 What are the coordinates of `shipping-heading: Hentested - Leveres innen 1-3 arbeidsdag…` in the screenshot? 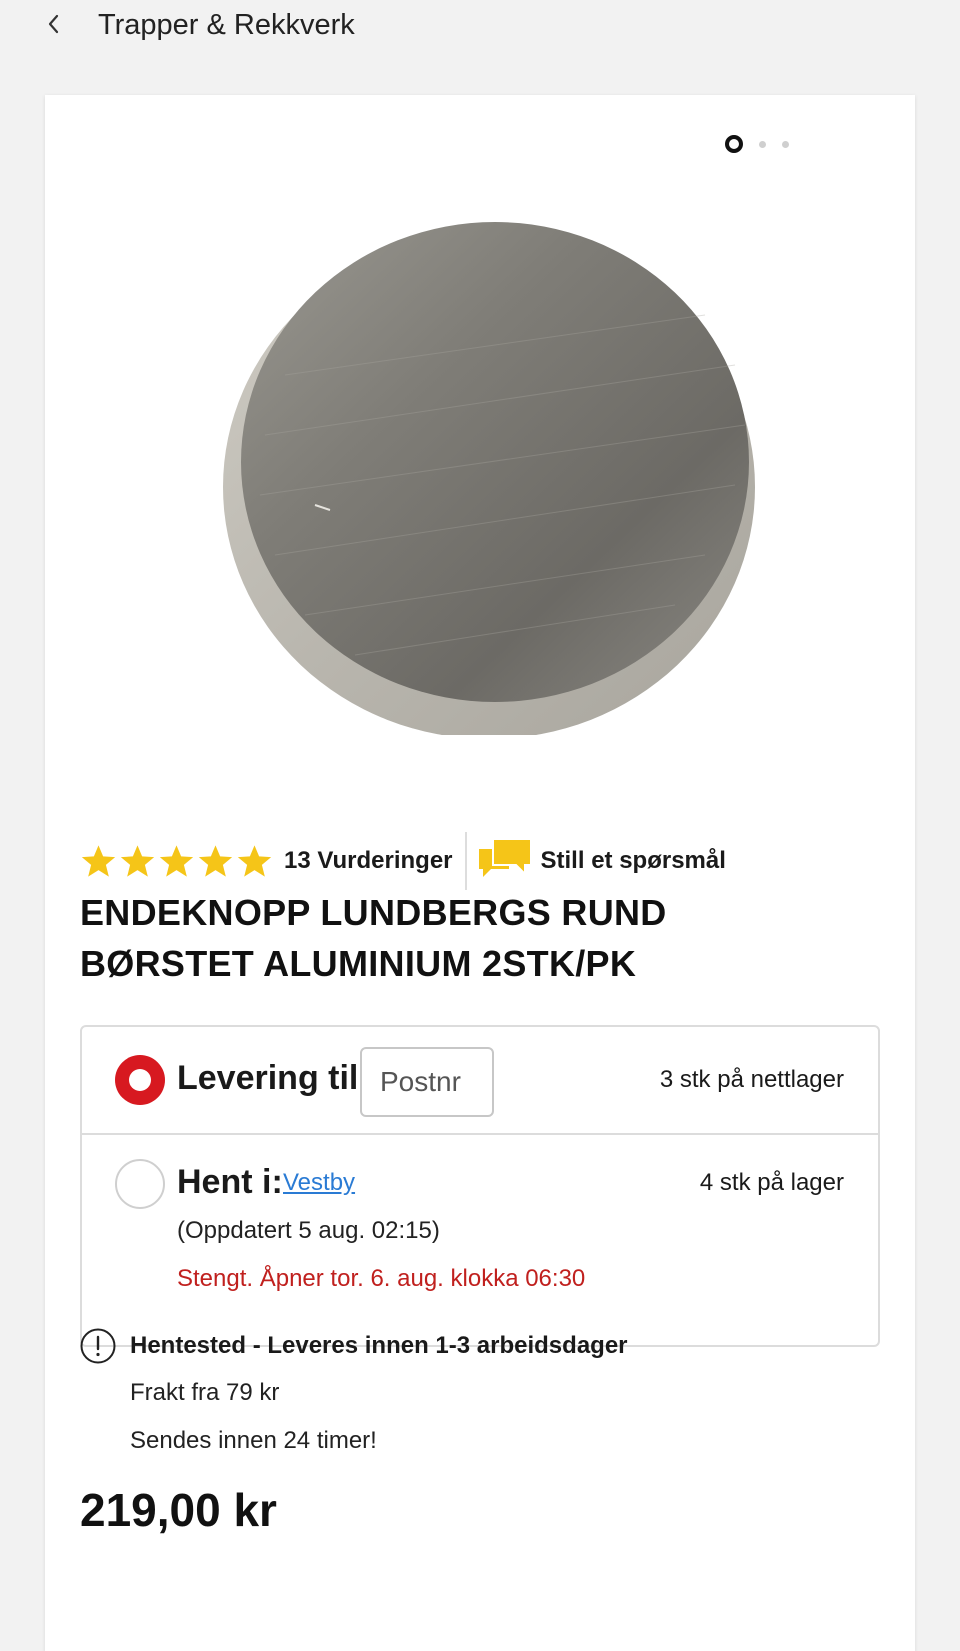 It's located at (379, 1345).